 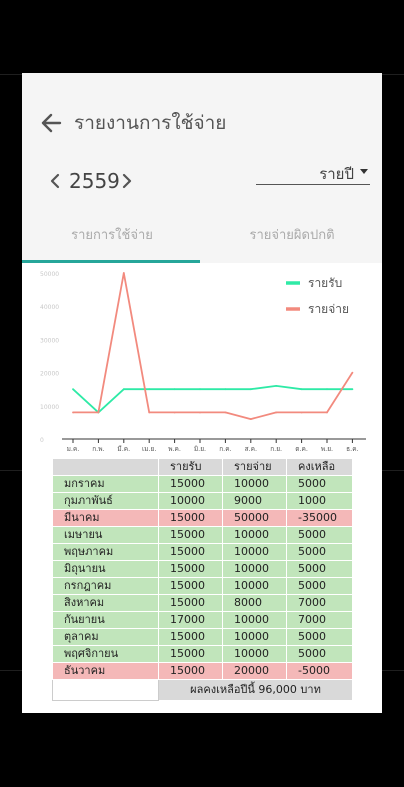 I want to click on month-cell: กุมภาพันธ์, so click(x=105, y=501).